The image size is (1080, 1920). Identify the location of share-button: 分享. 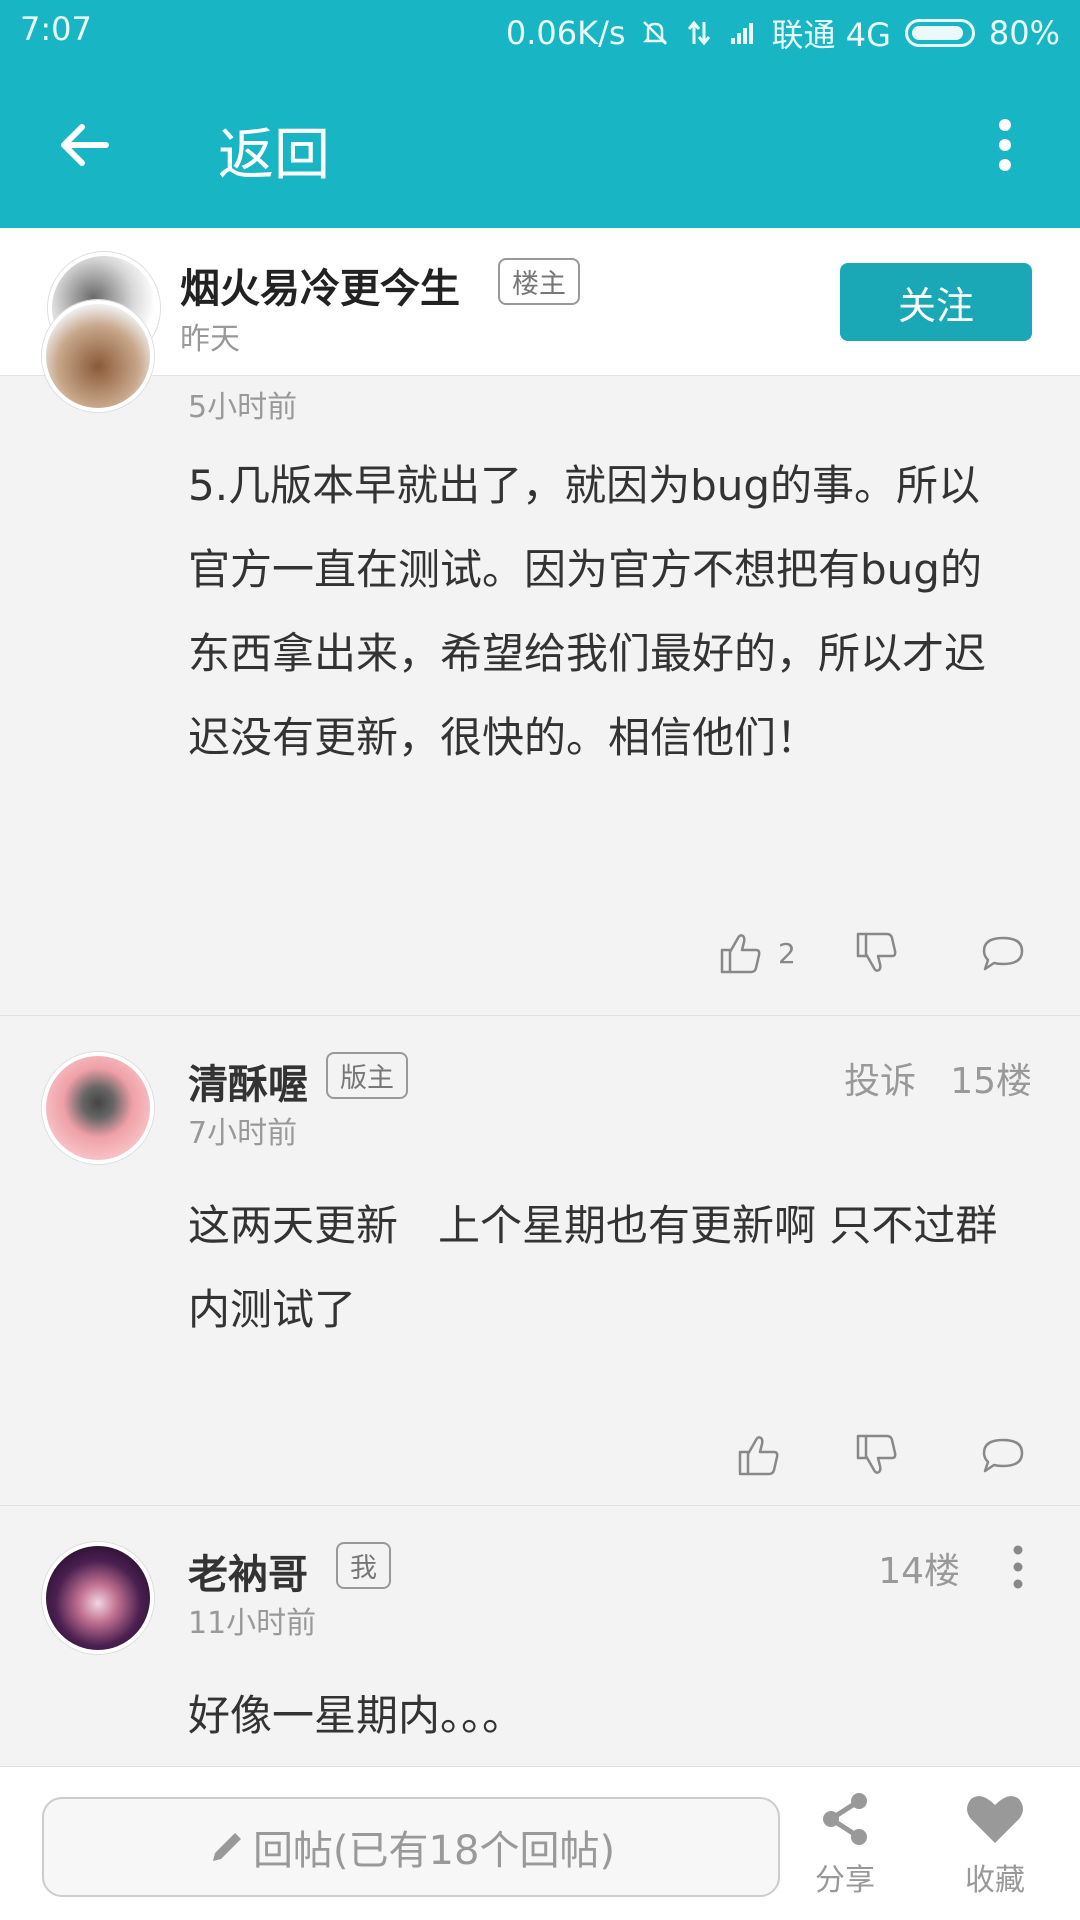
(845, 1843).